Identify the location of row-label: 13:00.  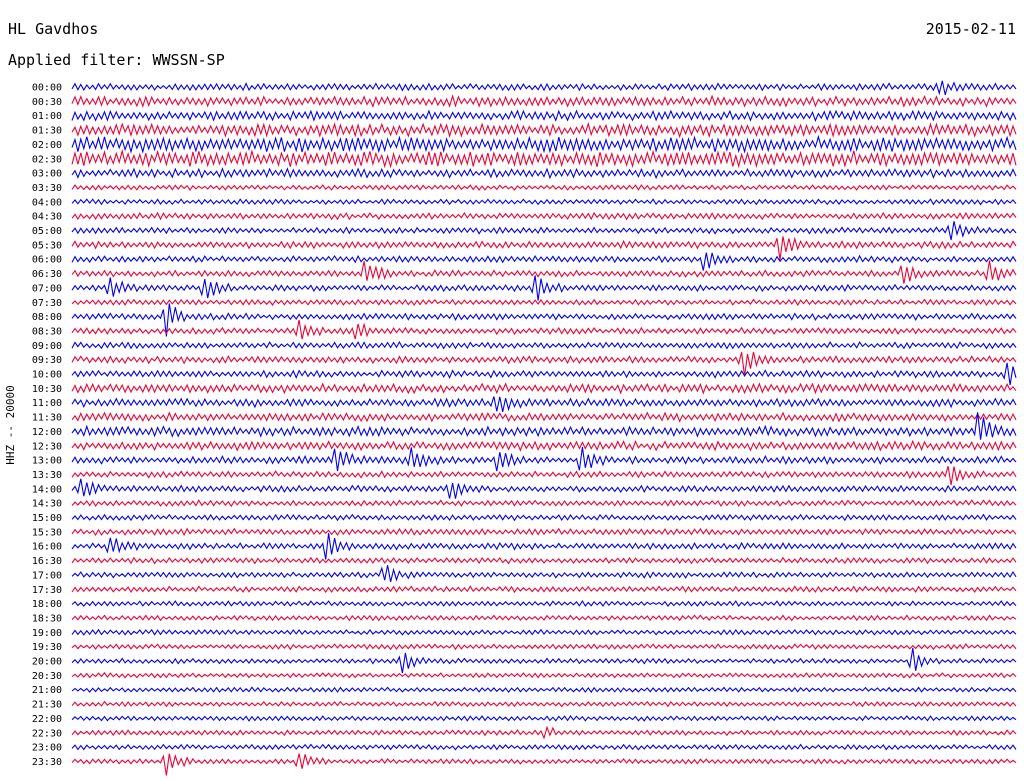
(47, 461).